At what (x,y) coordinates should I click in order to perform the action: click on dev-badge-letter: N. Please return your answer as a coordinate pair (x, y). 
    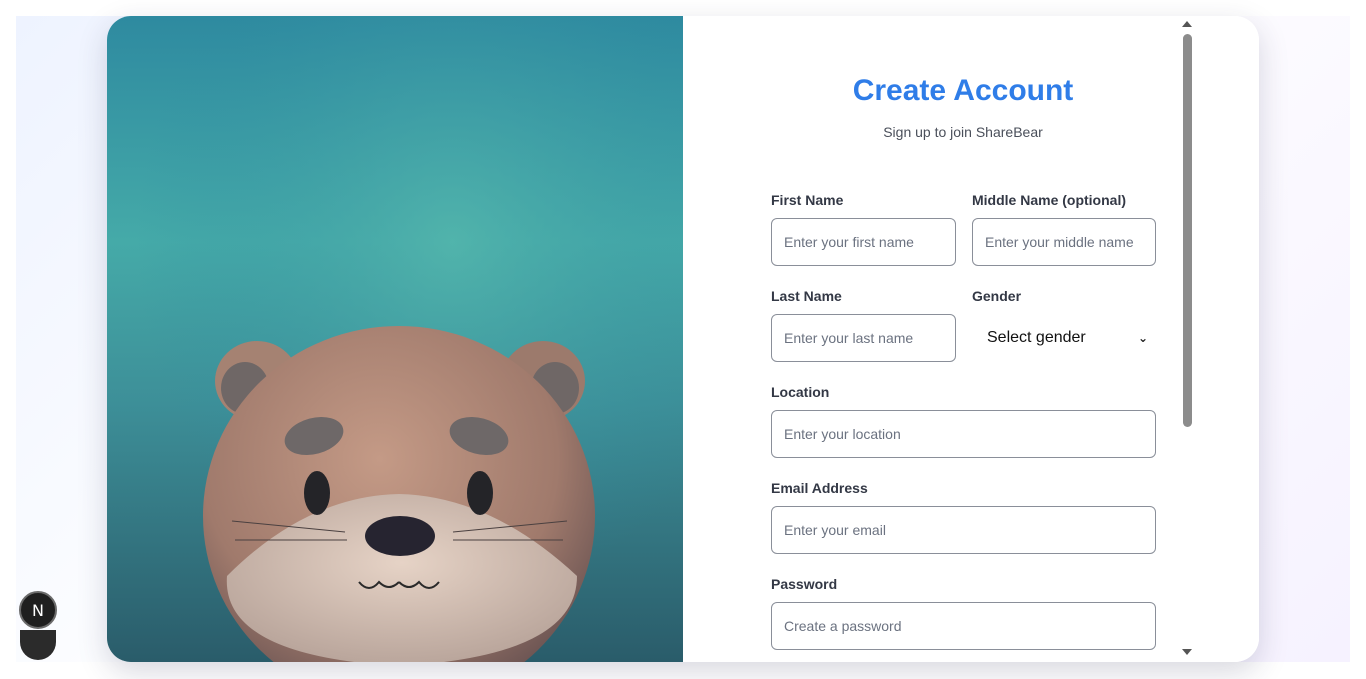
    Looking at the image, I should click on (38, 610).